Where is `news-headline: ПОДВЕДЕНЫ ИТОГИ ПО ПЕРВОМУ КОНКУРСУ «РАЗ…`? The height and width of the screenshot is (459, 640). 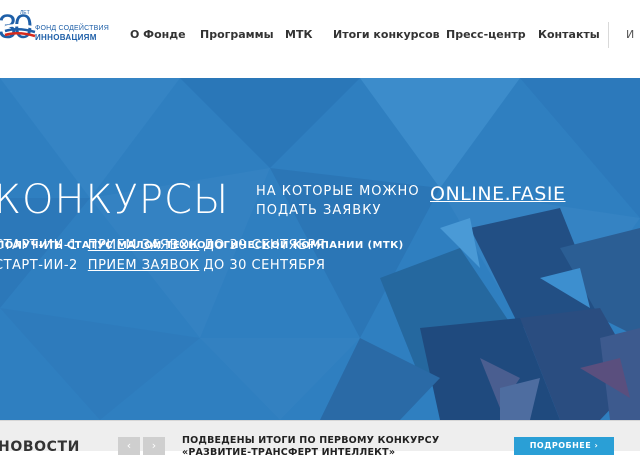 news-headline: ПОДВЕДЕНЫ ИТОГИ ПО ПЕРВОМУ КОНКУРСУ «РАЗ… is located at coordinates (317, 447).